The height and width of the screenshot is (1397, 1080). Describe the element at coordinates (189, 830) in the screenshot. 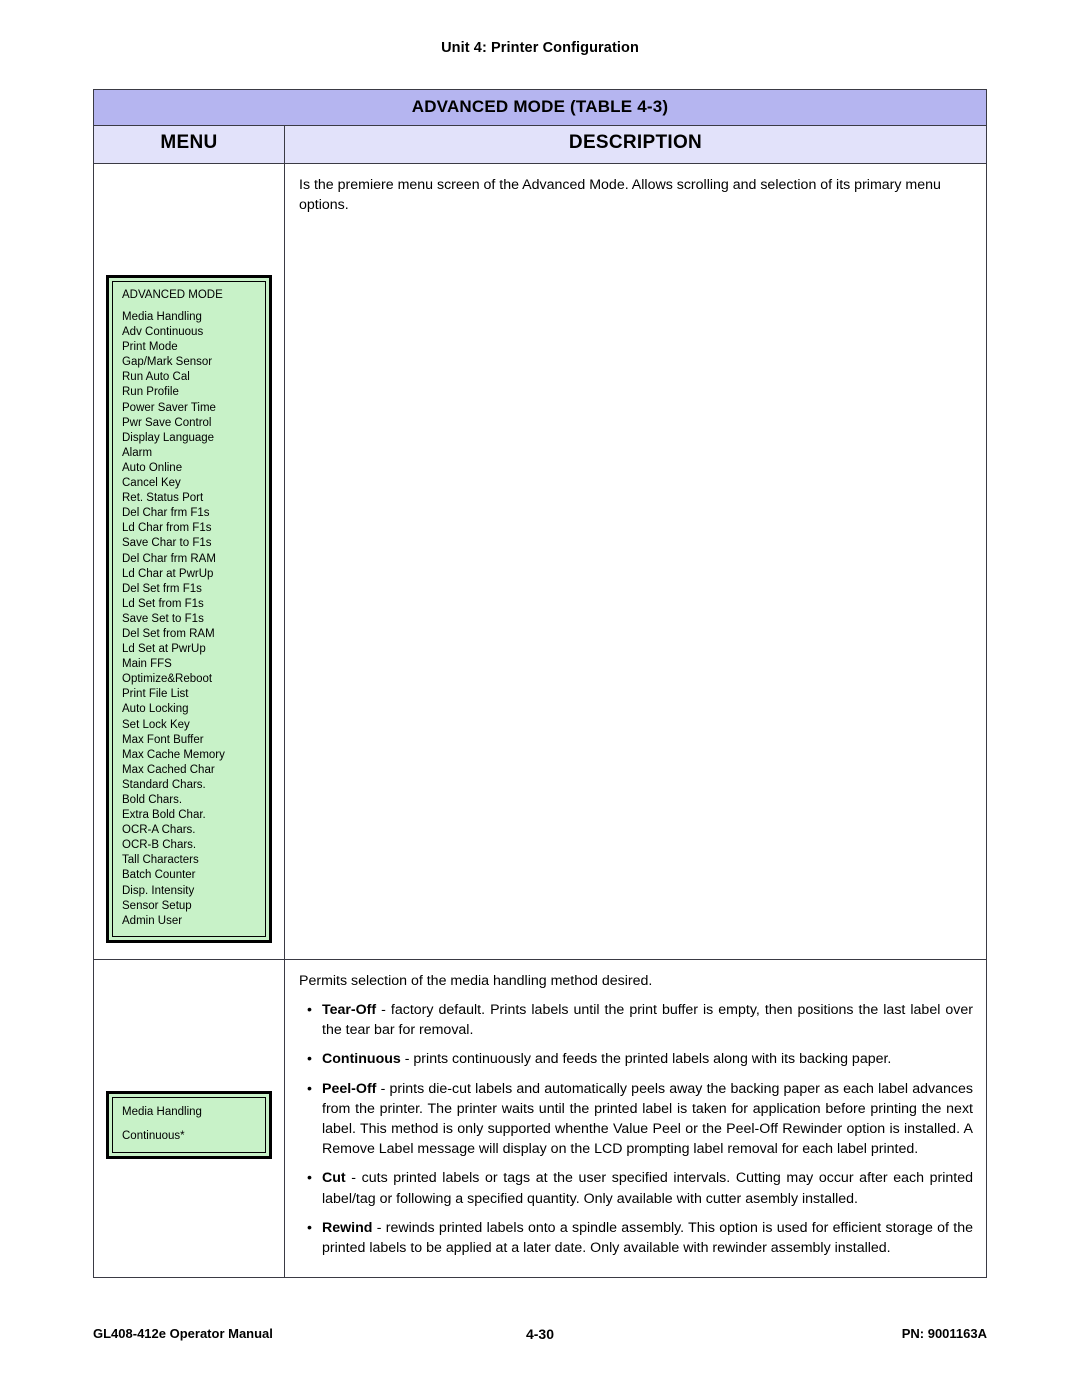

I see `lcd-menu-item: OCR-A Chars.` at that location.